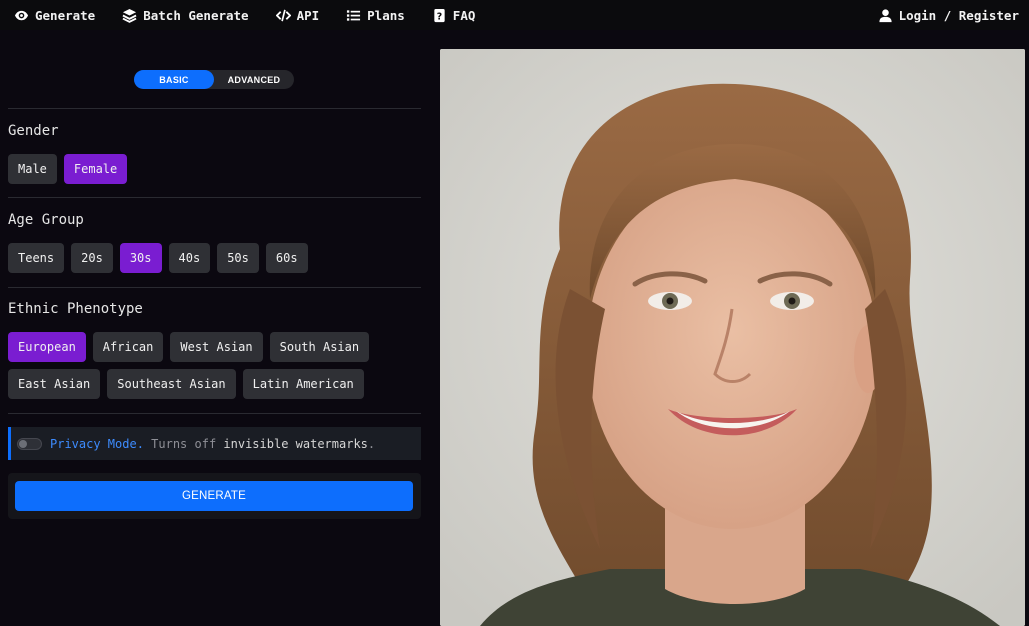  I want to click on age-group-options: Teens 20s 30s 40s 50s 60s, so click(161, 258).